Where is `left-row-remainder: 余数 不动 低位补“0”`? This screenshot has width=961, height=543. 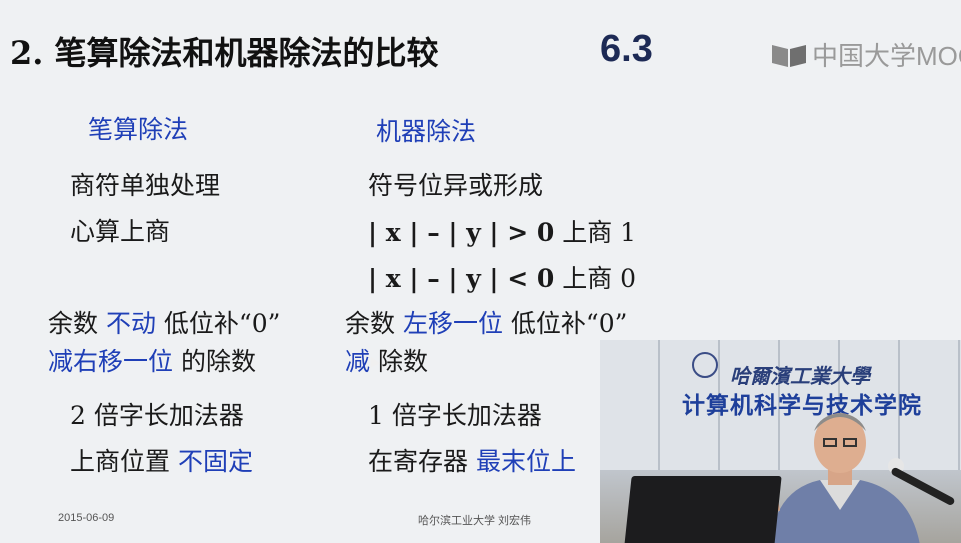 left-row-remainder: 余数 不动 低位补“0” is located at coordinates (164, 322).